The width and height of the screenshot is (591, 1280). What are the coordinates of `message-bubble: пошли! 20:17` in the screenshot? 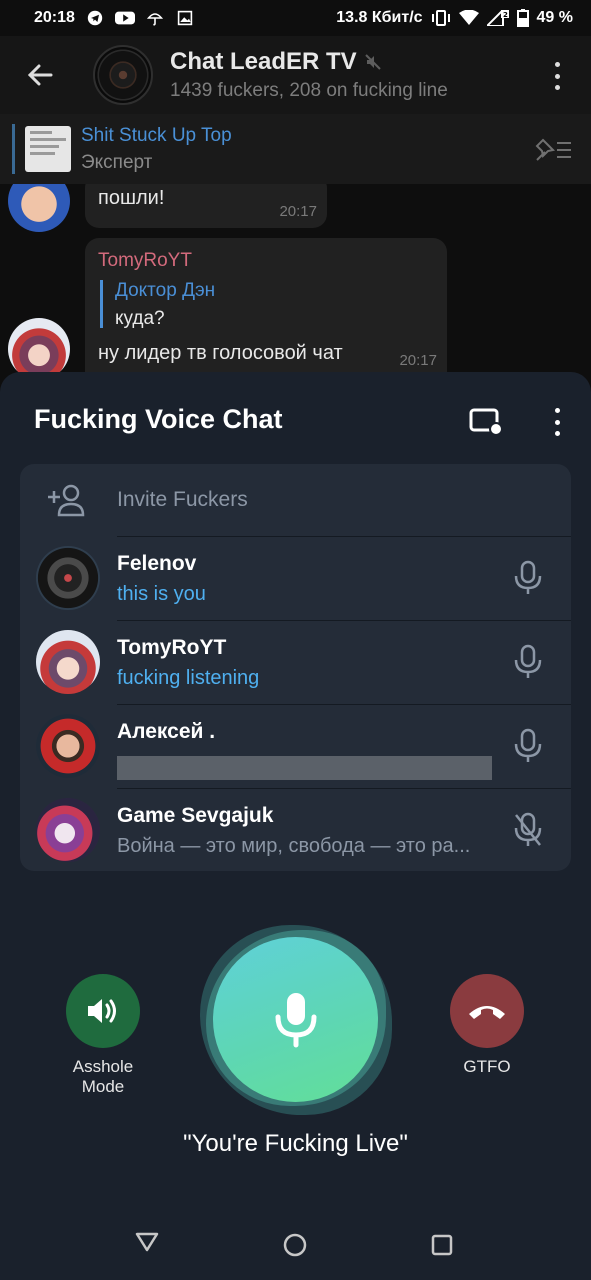 It's located at (206, 206).